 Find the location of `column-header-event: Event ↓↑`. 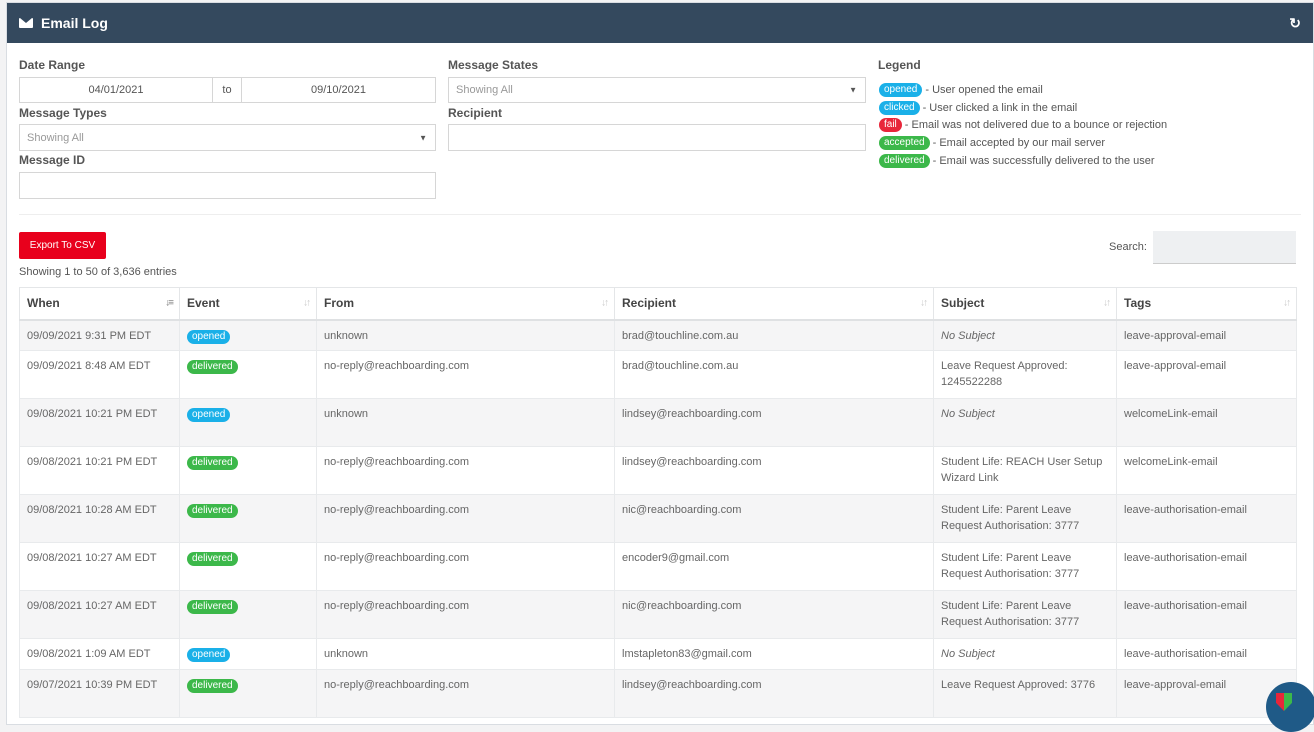

column-header-event: Event ↓↑ is located at coordinates (248, 304).